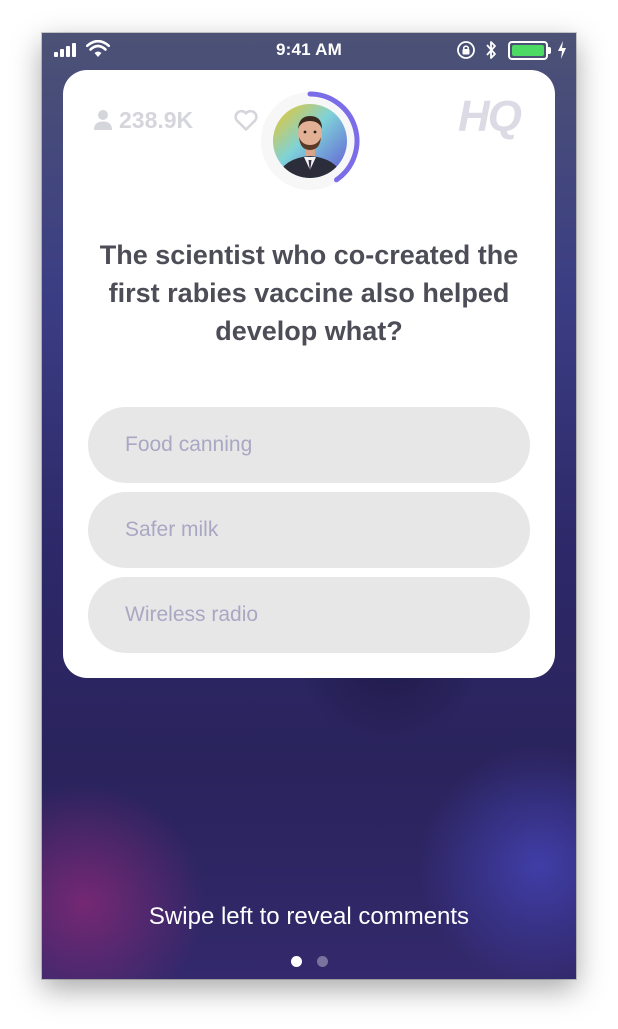 The height and width of the screenshot is (1029, 618). What do you see at coordinates (466, 50) in the screenshot?
I see `orientation-lock-icon` at bounding box center [466, 50].